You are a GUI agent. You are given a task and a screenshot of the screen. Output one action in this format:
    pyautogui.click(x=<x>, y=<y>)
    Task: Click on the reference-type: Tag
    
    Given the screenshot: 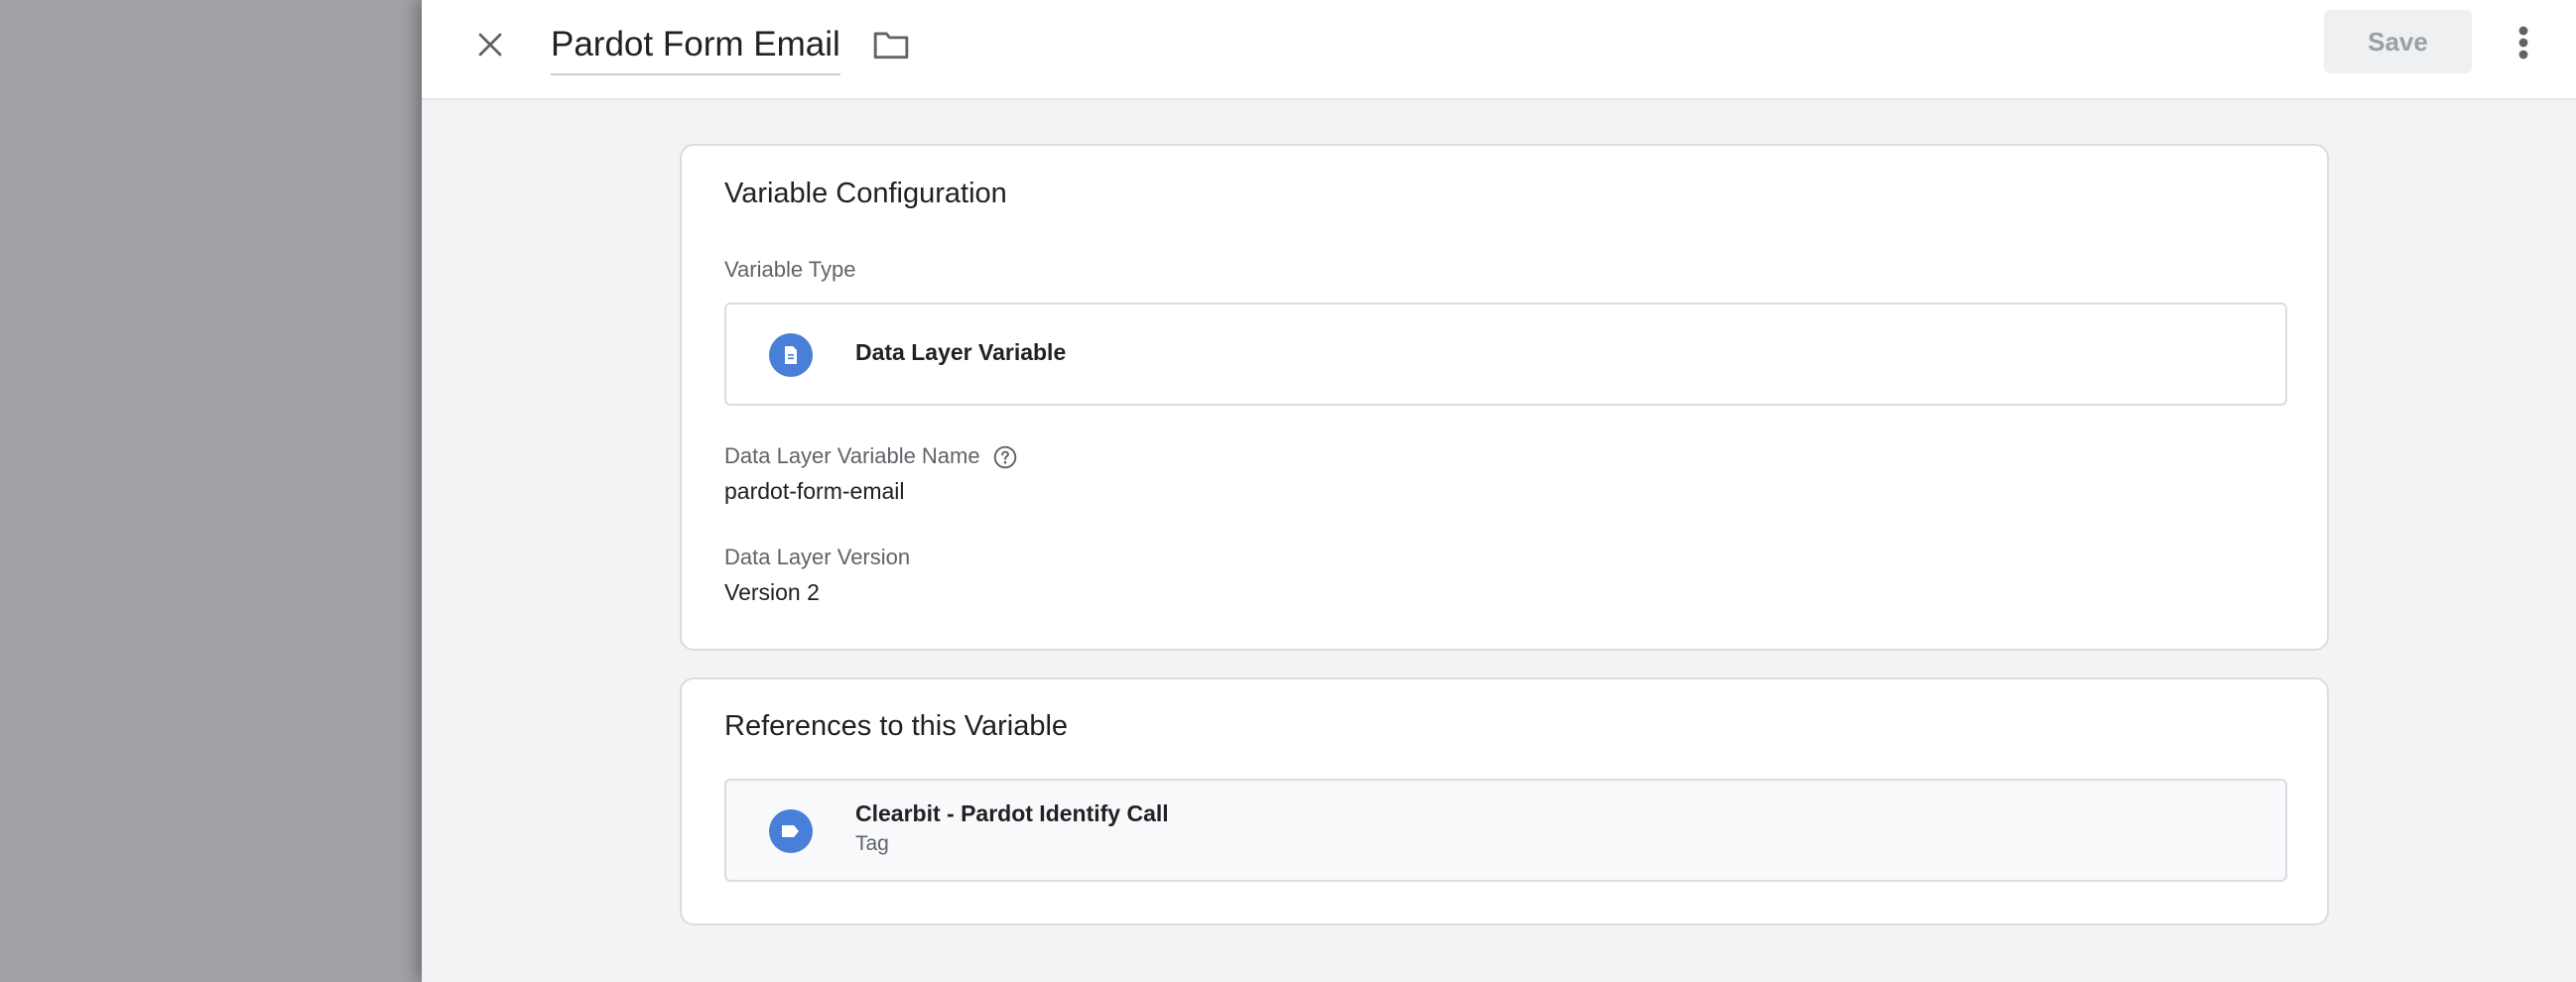 What is the action you would take?
    pyautogui.click(x=872, y=843)
    